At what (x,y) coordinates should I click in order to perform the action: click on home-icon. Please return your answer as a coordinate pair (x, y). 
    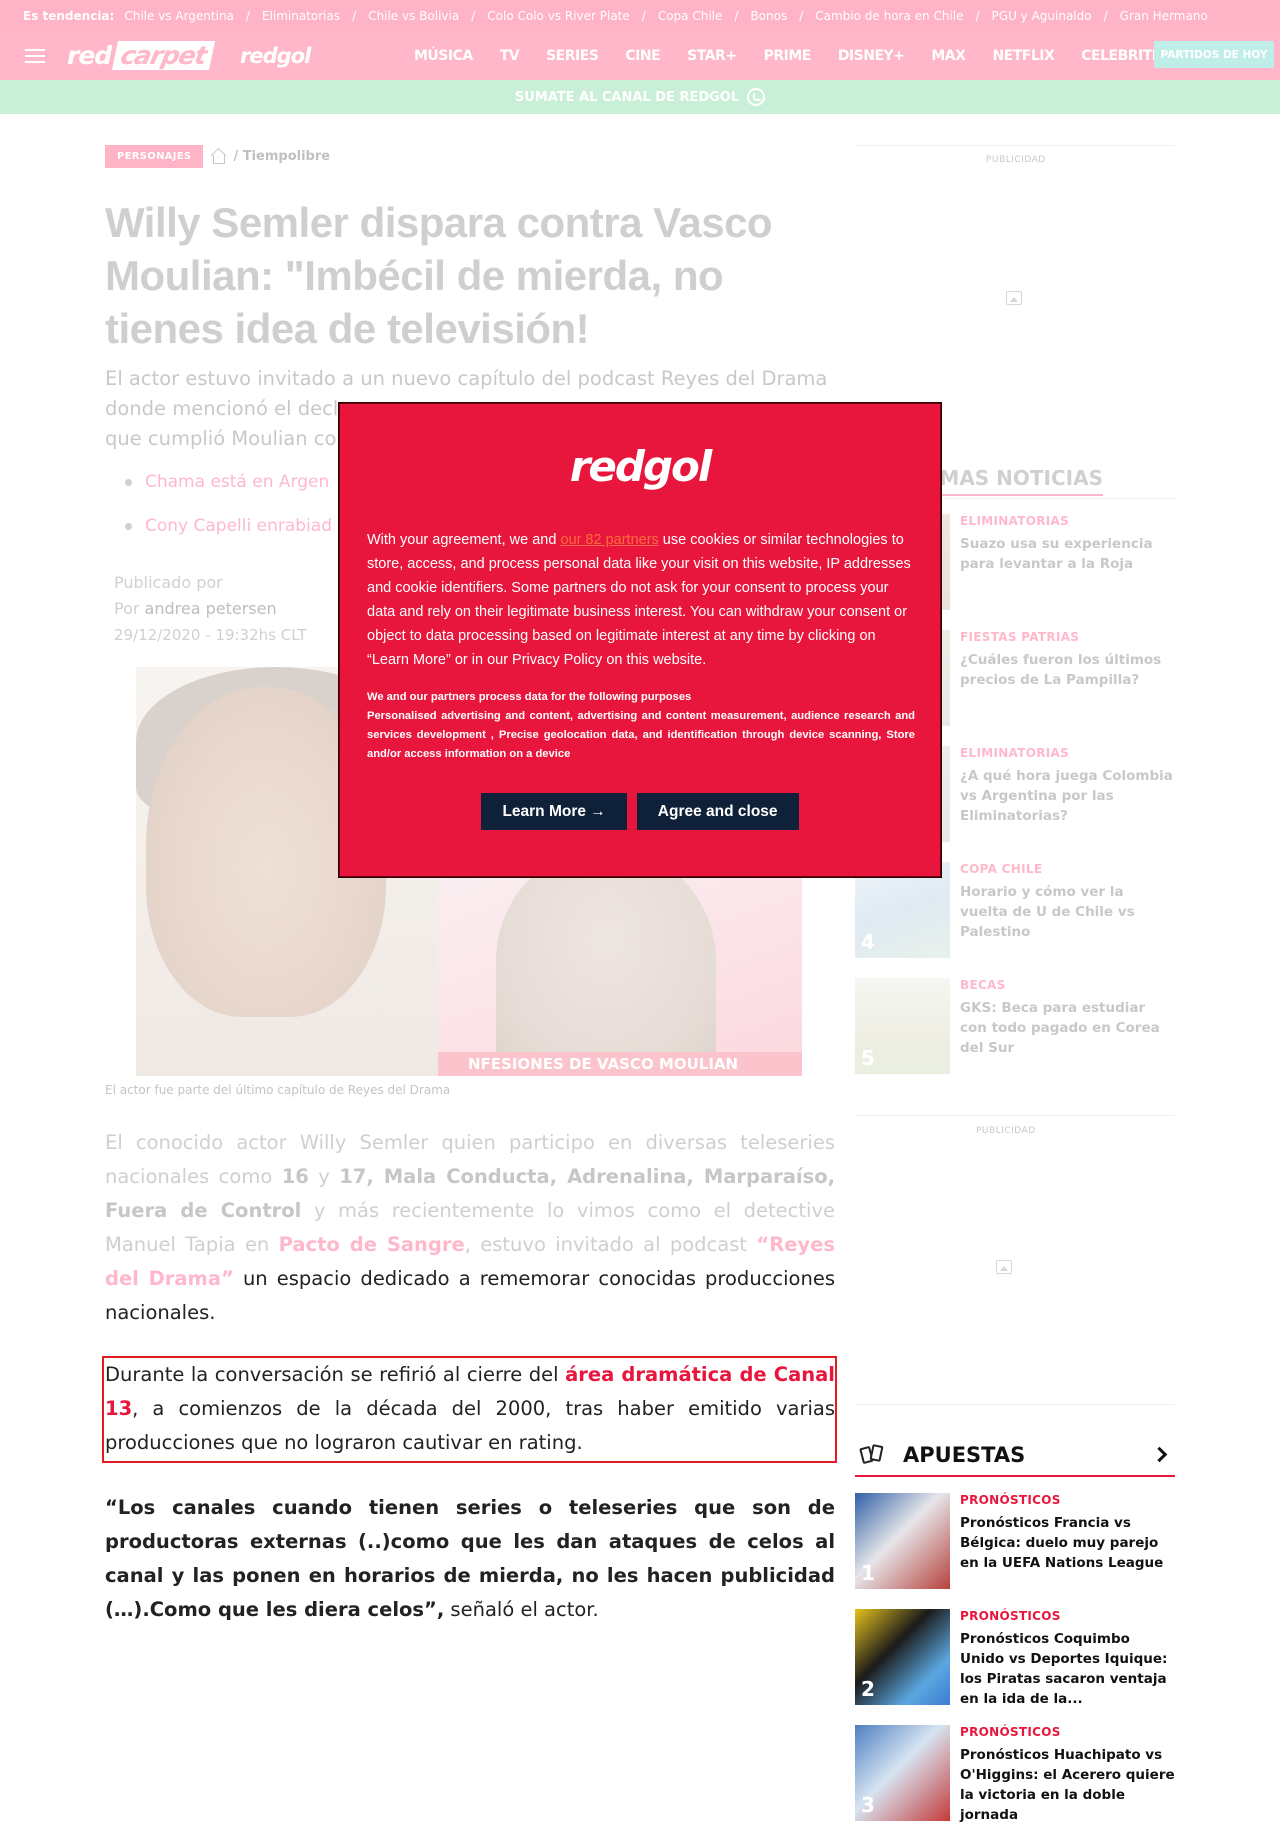
    Looking at the image, I should click on (218, 157).